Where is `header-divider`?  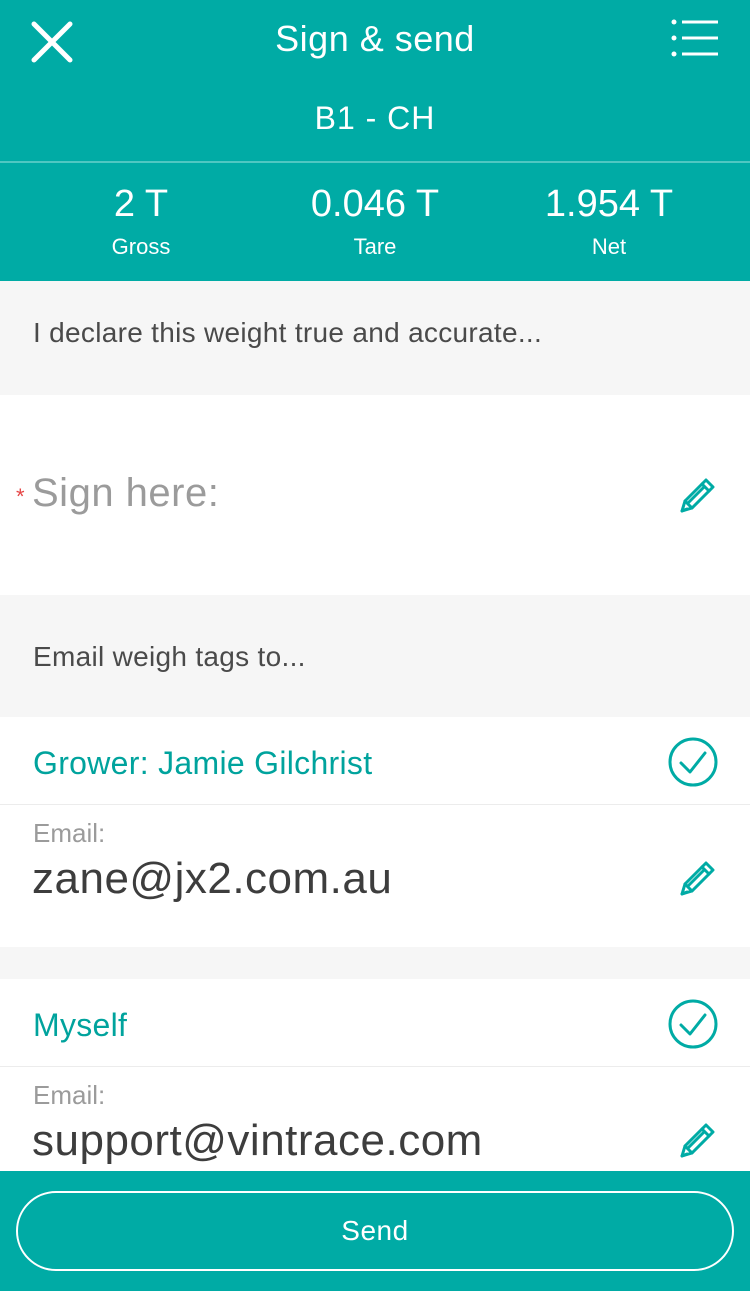 header-divider is located at coordinates (375, 162).